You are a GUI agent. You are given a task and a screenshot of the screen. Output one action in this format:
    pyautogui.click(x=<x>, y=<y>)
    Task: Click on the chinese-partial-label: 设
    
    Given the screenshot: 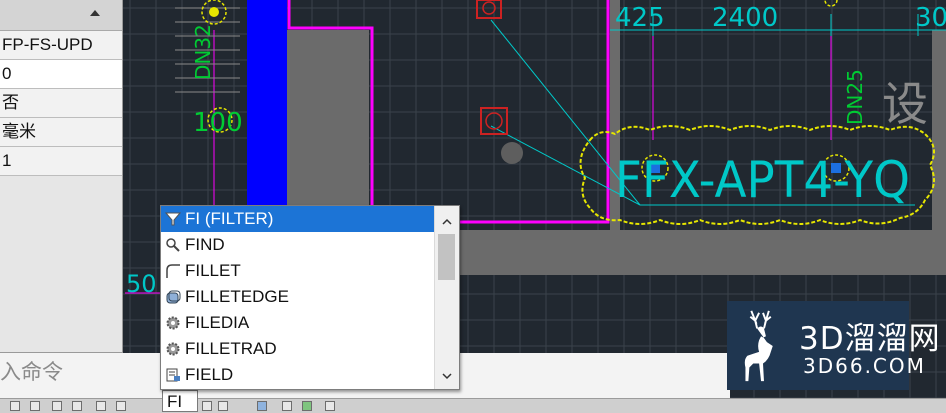 What is the action you would take?
    pyautogui.click(x=905, y=104)
    